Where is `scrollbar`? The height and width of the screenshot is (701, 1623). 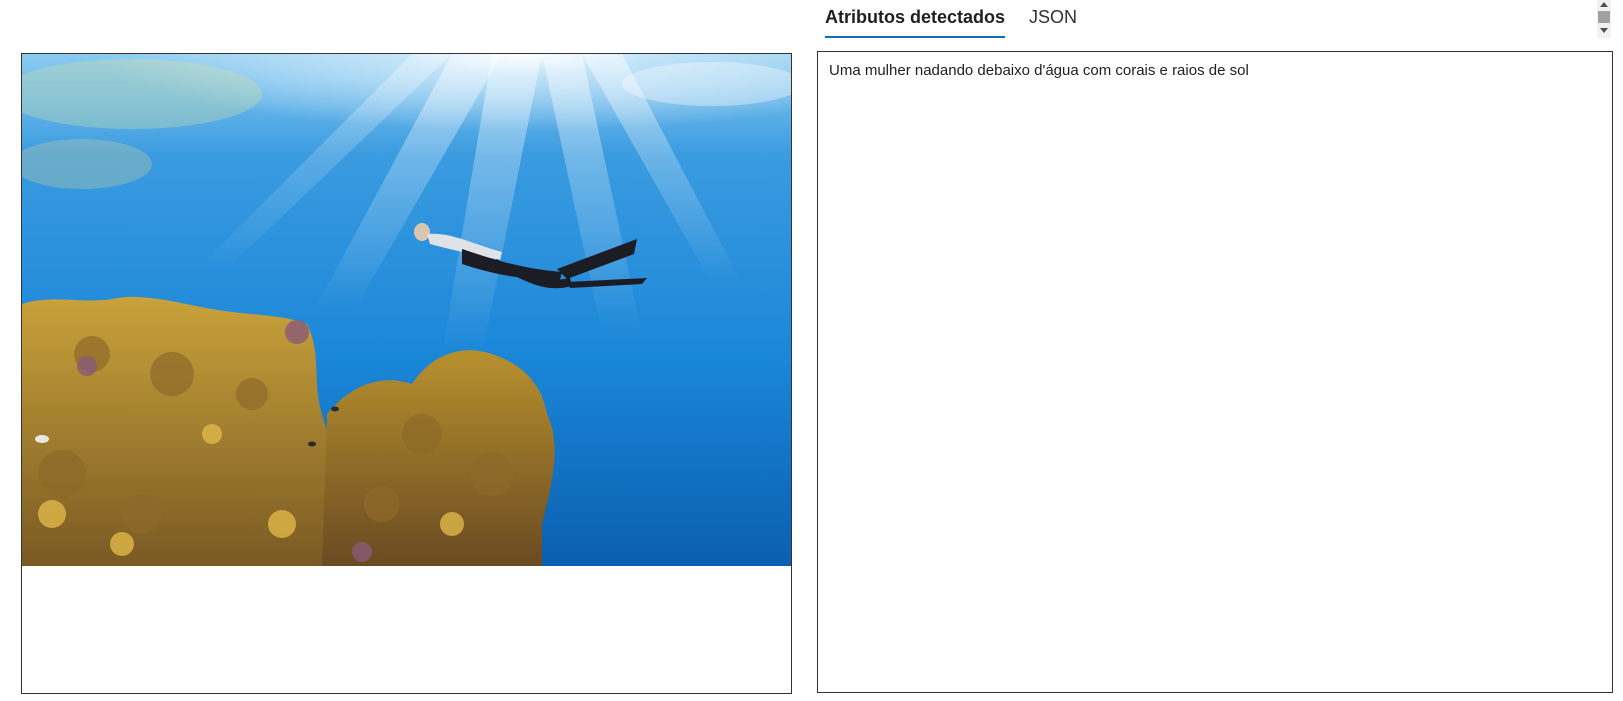 scrollbar is located at coordinates (1604, 19).